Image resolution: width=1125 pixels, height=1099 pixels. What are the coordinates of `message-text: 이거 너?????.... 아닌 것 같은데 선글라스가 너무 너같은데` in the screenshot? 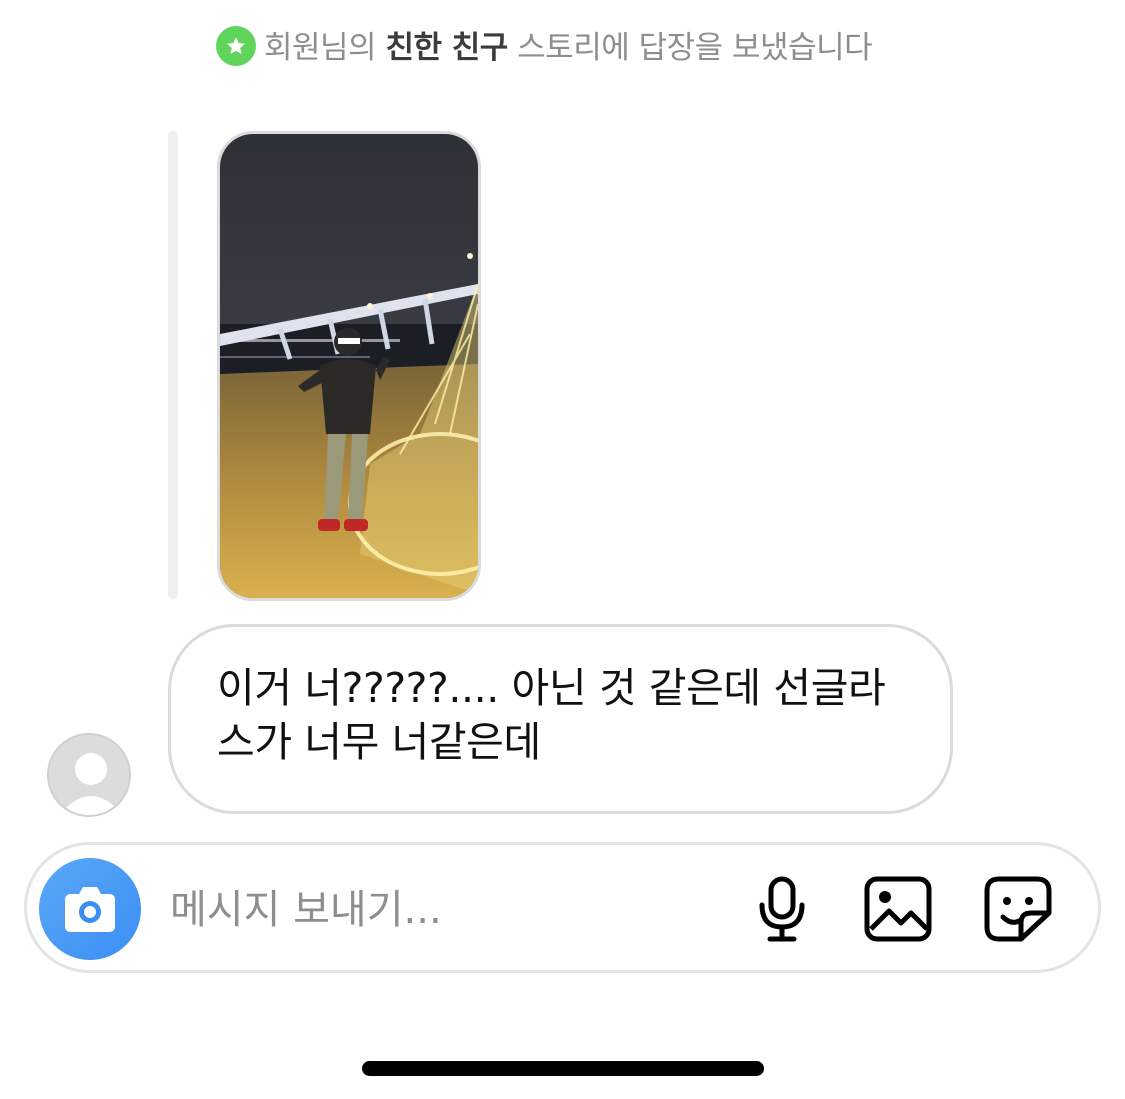 It's located at (551, 715).